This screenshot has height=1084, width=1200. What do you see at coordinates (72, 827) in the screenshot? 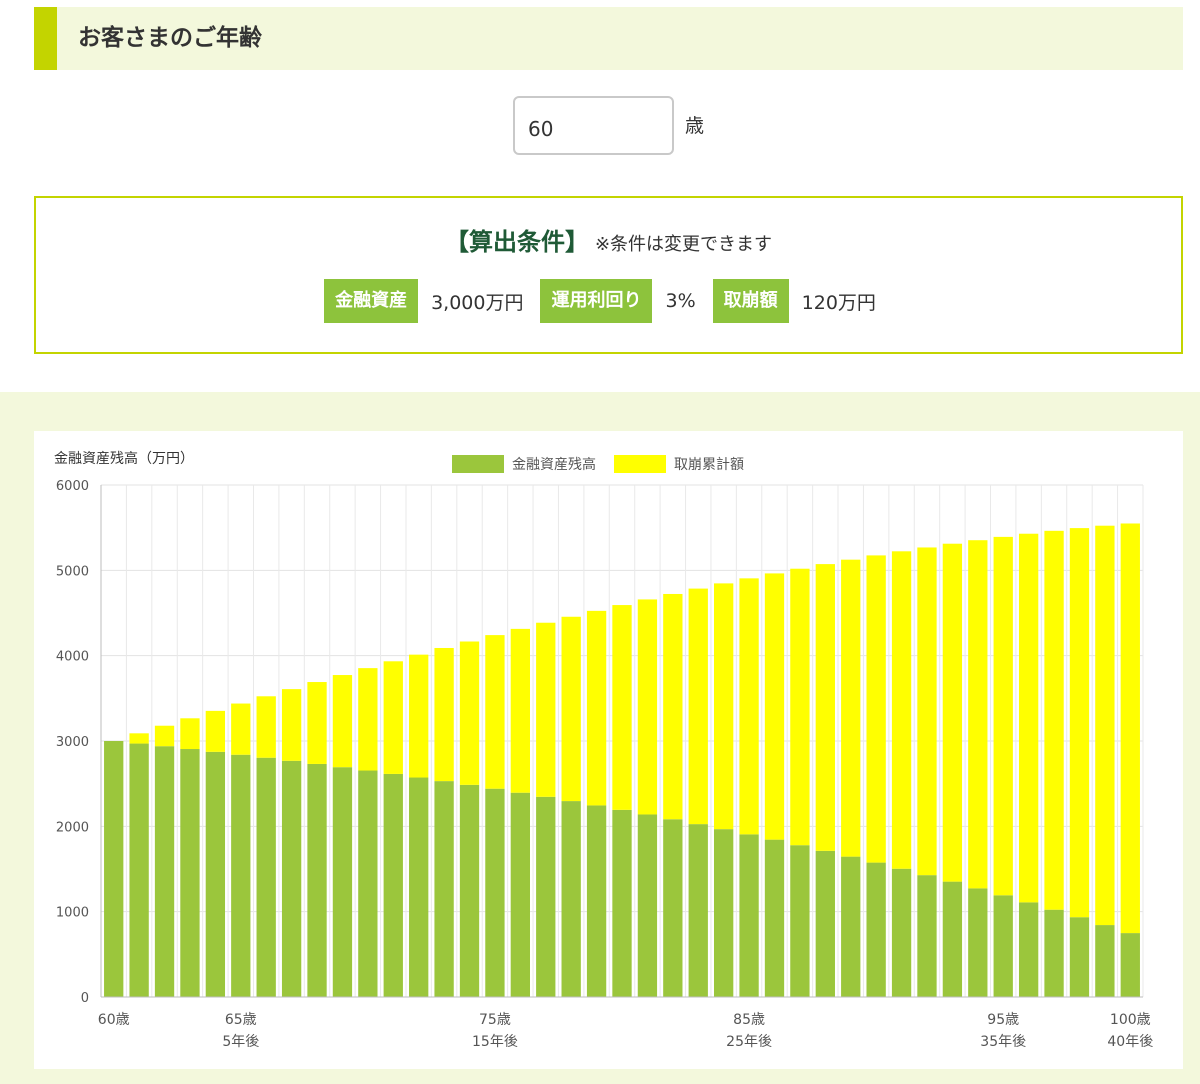
I see `y-tick-label: 2000` at bounding box center [72, 827].